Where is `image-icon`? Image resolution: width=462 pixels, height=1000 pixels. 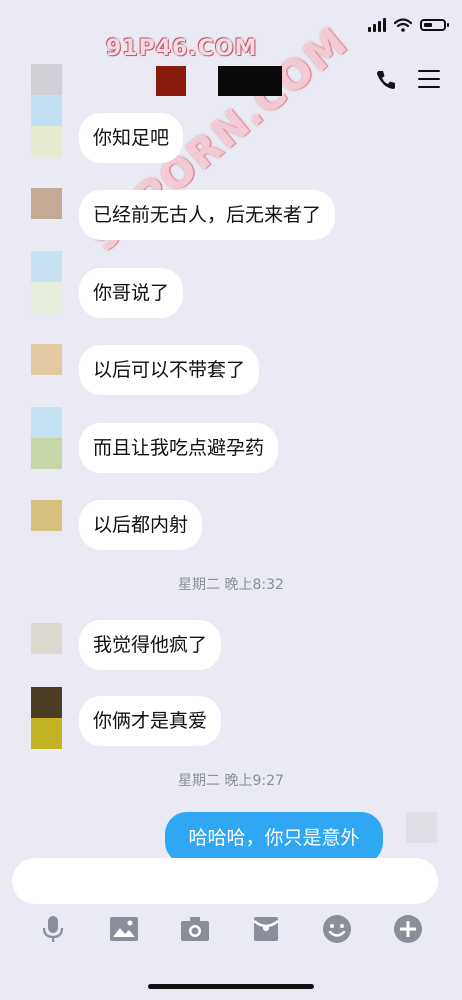
image-icon is located at coordinates (124, 929).